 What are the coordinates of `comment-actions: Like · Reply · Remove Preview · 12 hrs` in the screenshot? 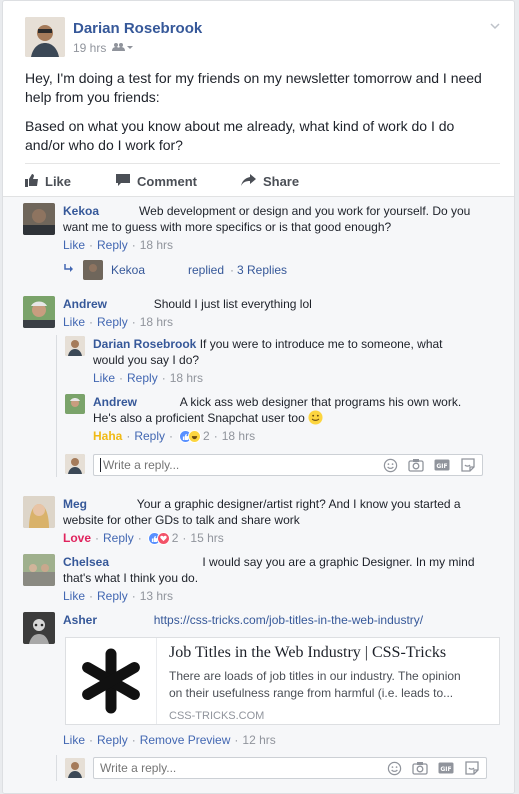 It's located at (169, 740).